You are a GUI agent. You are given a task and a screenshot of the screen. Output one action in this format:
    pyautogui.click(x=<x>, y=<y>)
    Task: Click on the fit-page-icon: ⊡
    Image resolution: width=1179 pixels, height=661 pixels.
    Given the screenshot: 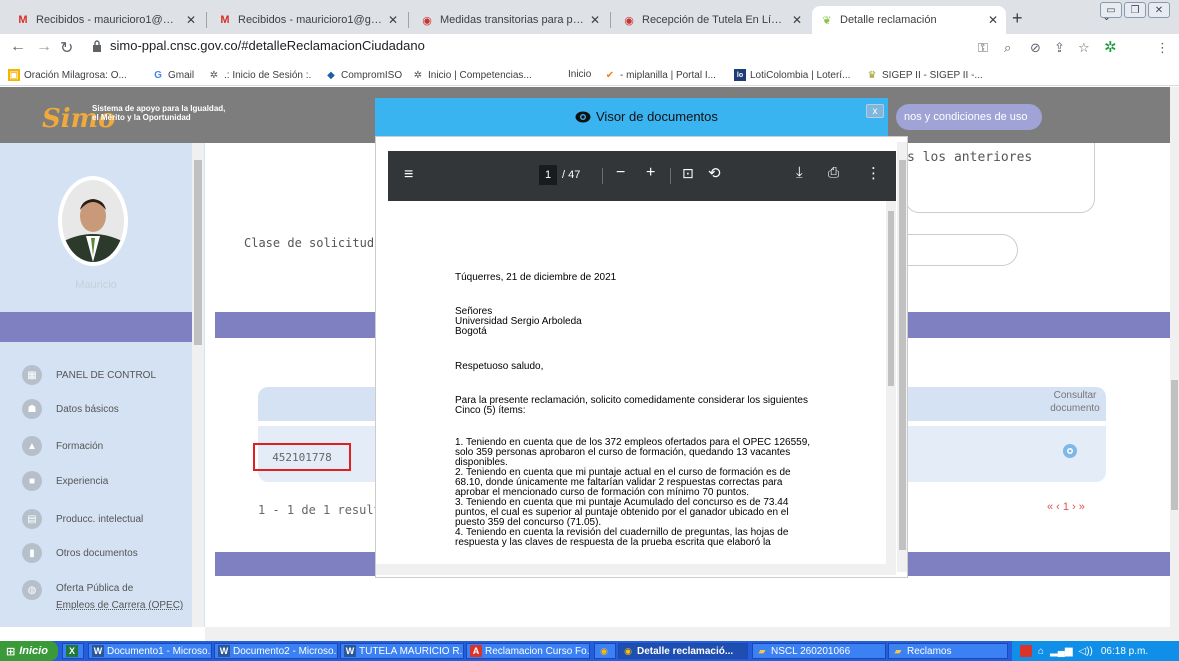 What is the action you would take?
    pyautogui.click(x=688, y=173)
    